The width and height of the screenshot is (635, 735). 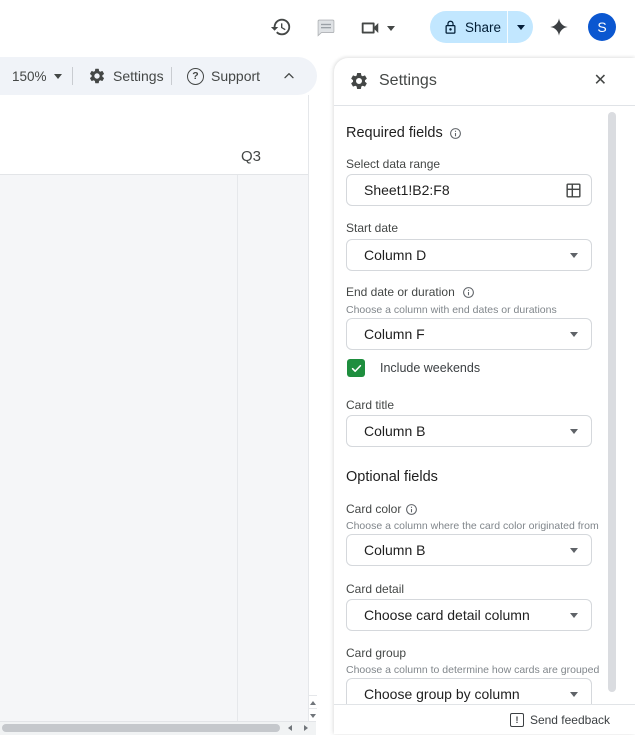 I want to click on quarter-label: Q3, so click(x=251, y=156).